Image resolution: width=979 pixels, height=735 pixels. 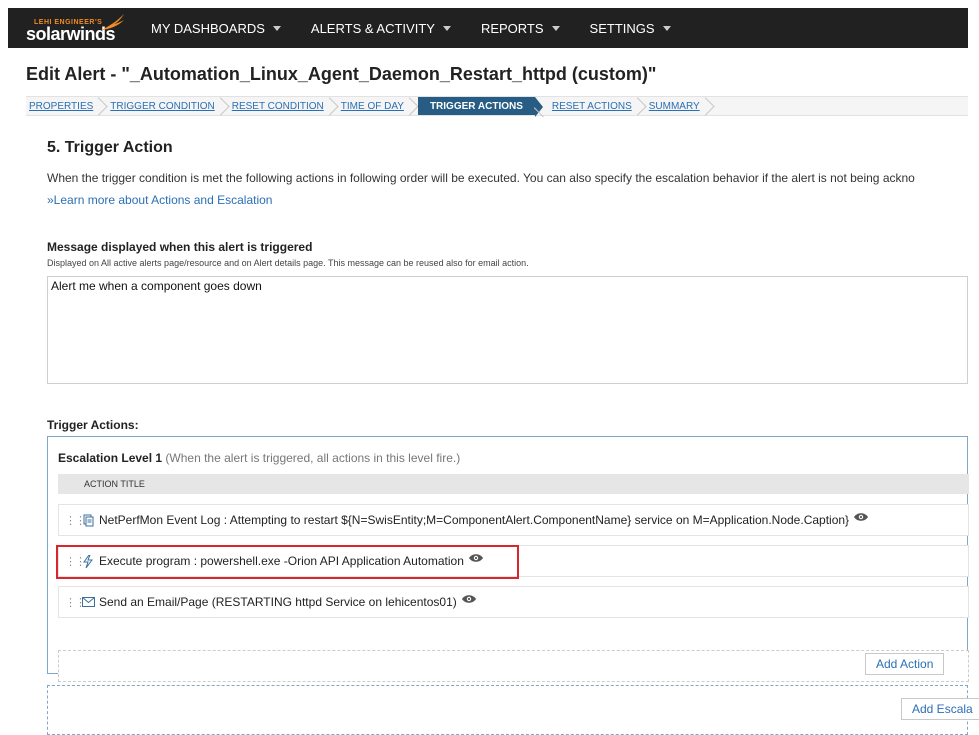 What do you see at coordinates (283, 106) in the screenshot?
I see `step-reset-condition: RESET CONDITION` at bounding box center [283, 106].